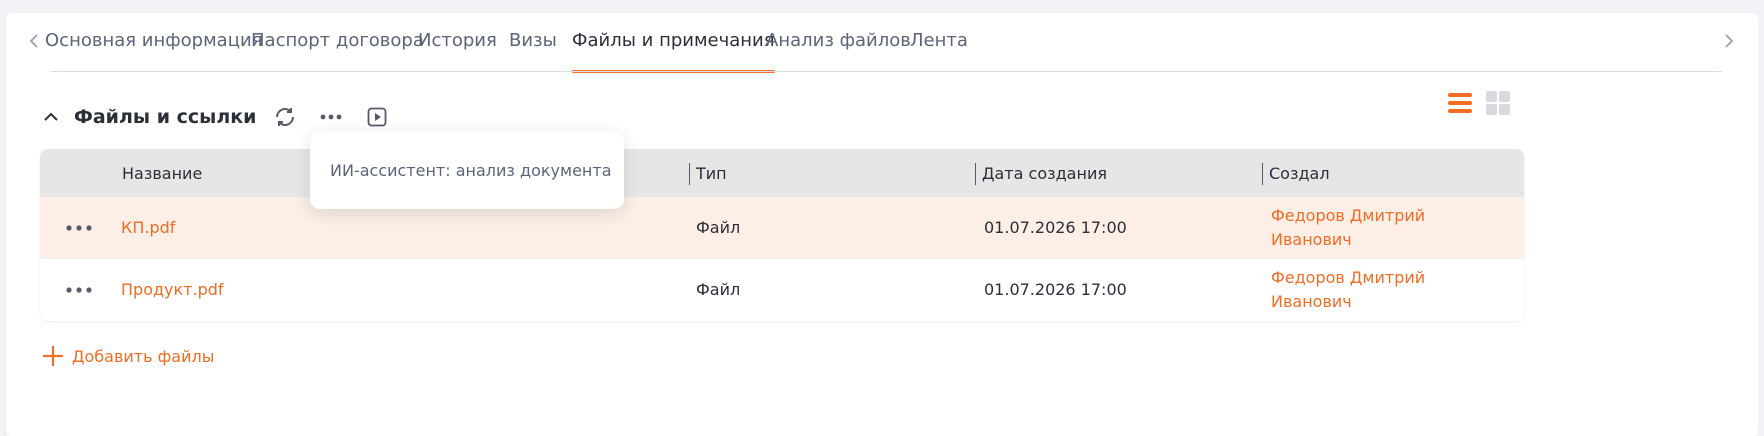 This screenshot has height=436, width=1764. What do you see at coordinates (782, 173) in the screenshot?
I see `table-header: Название Тип Дата создания Создал` at bounding box center [782, 173].